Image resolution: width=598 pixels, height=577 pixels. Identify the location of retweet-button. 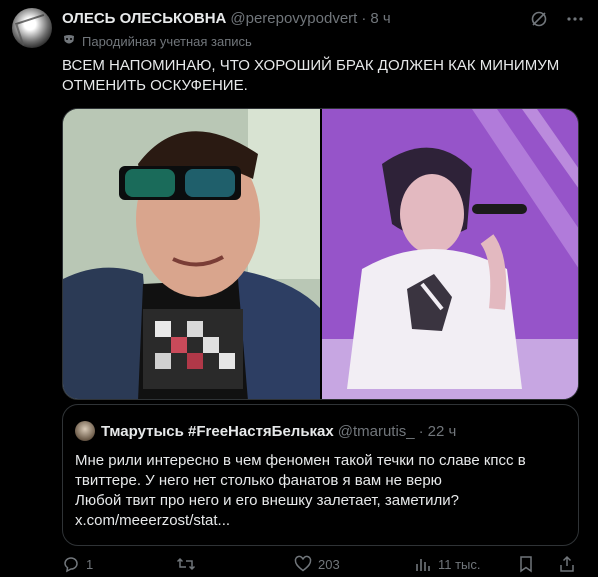
(189, 564).